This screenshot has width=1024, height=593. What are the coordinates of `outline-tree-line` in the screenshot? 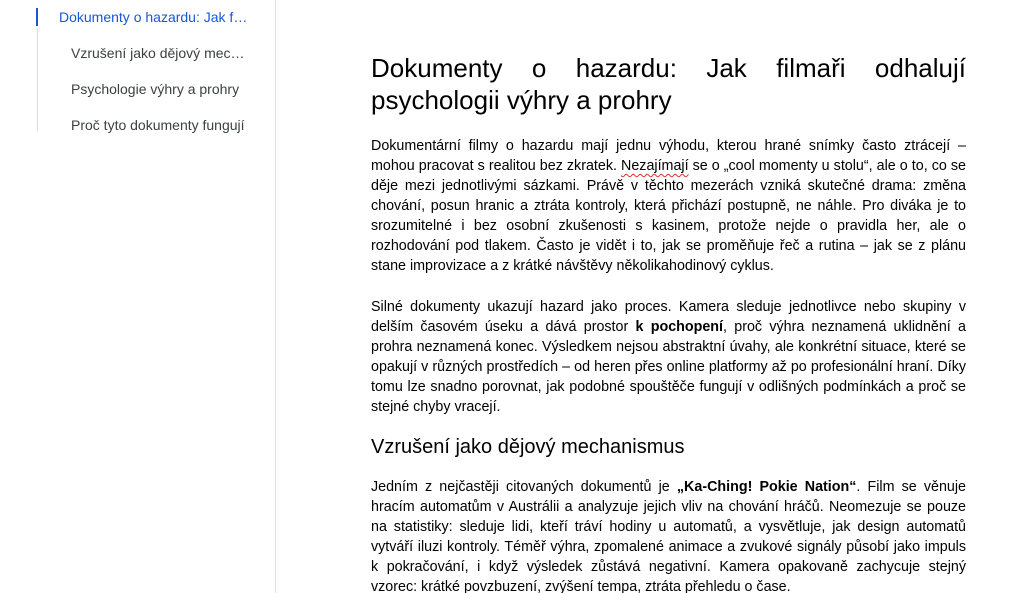 It's located at (37, 79).